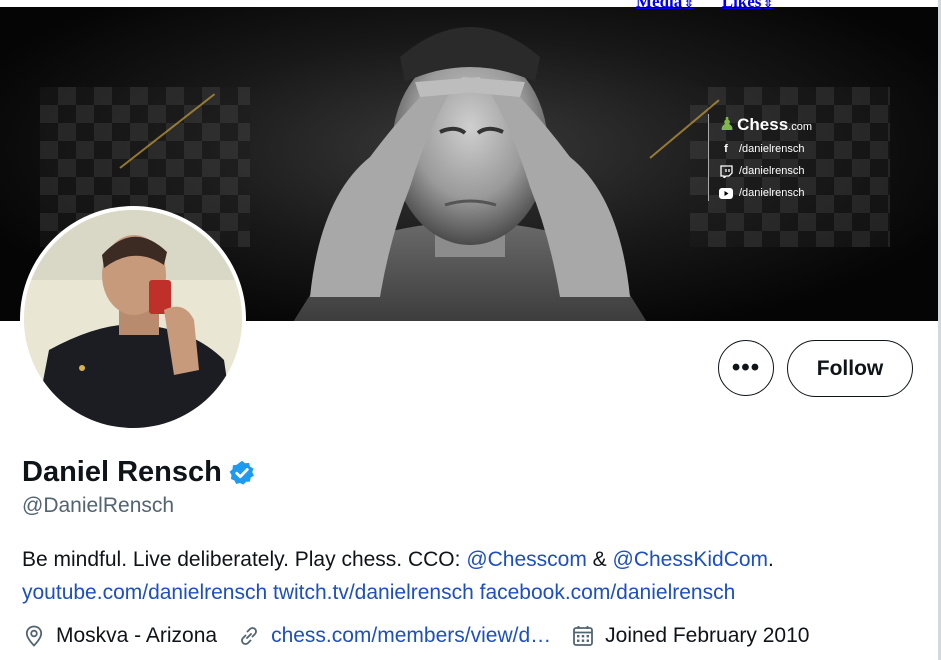 Image resolution: width=941 pixels, height=660 pixels. I want to click on chesscom-logo: ♟ Chess .com, so click(766, 124).